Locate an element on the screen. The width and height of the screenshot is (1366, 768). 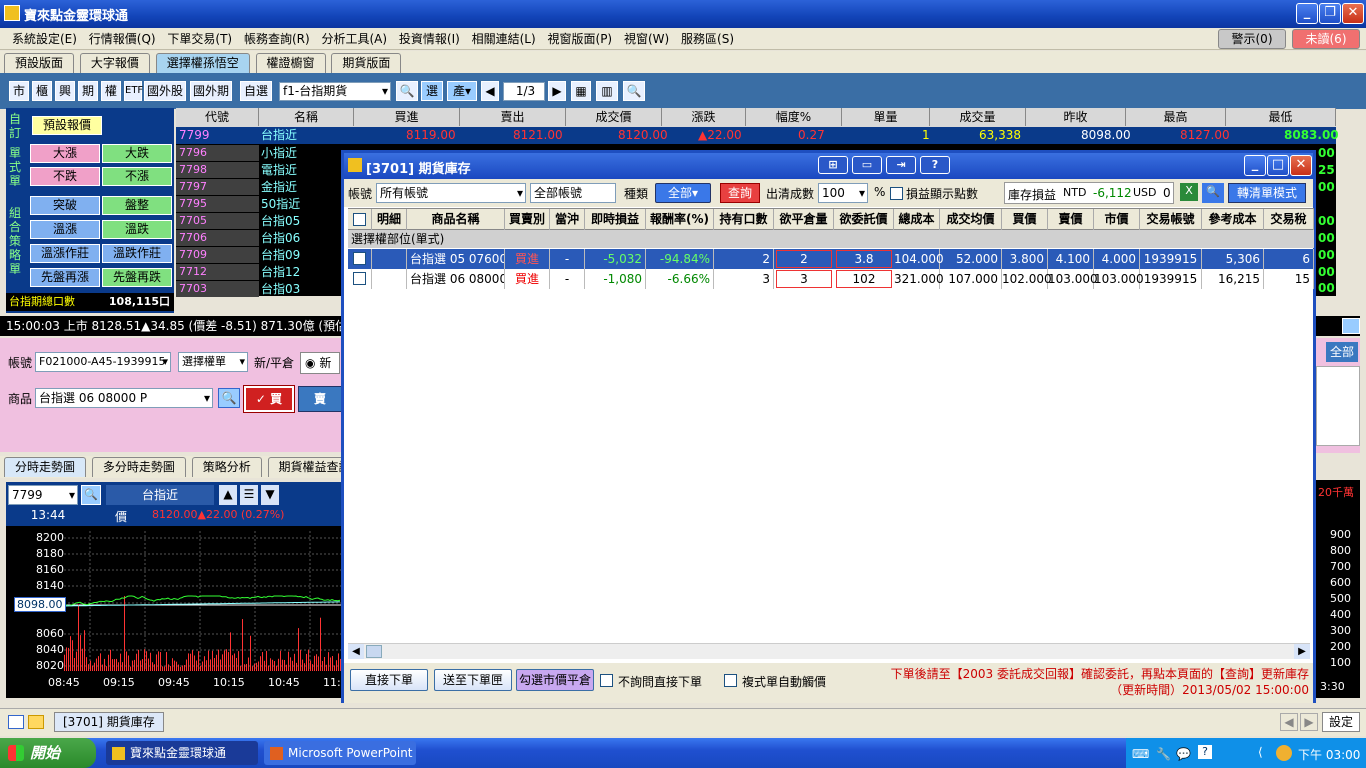
window-tab-futures-inventory: [3701] 期貨庫存 is located at coordinates (109, 722).